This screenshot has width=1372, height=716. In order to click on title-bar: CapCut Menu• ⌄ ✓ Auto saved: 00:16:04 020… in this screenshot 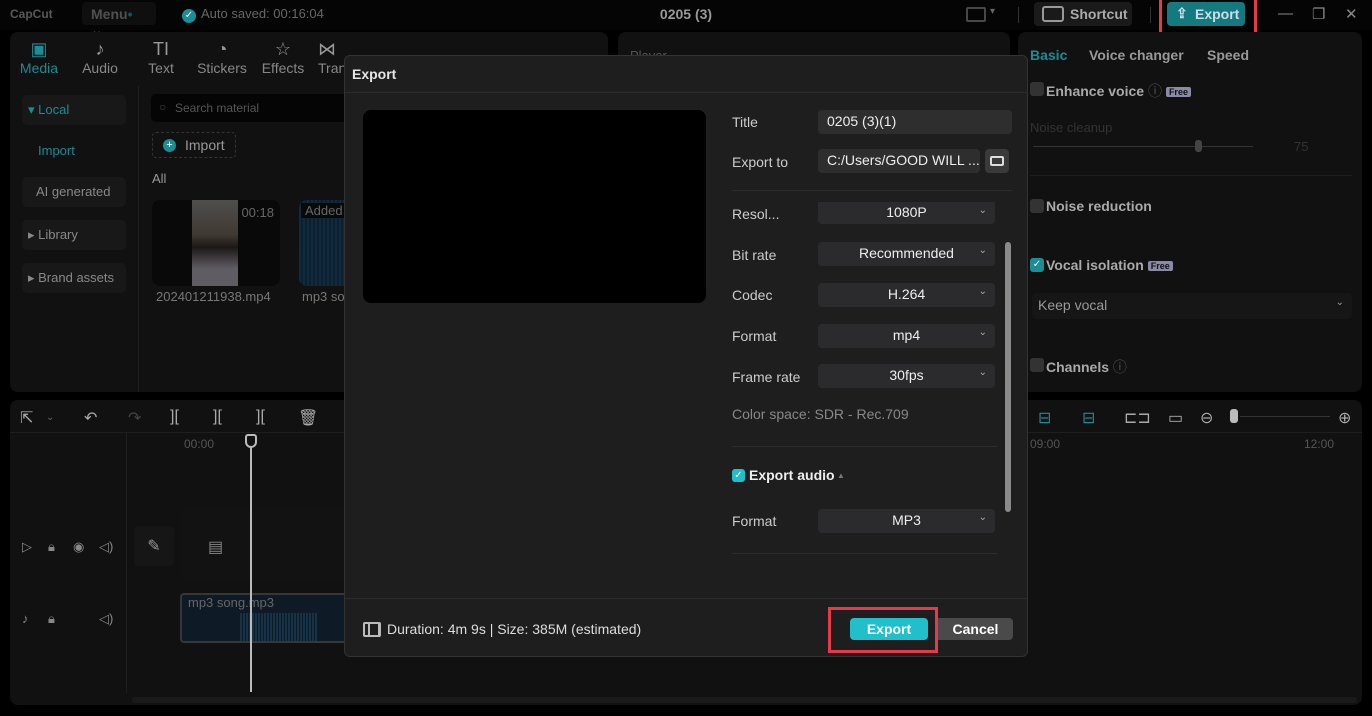, I will do `click(686, 19)`.